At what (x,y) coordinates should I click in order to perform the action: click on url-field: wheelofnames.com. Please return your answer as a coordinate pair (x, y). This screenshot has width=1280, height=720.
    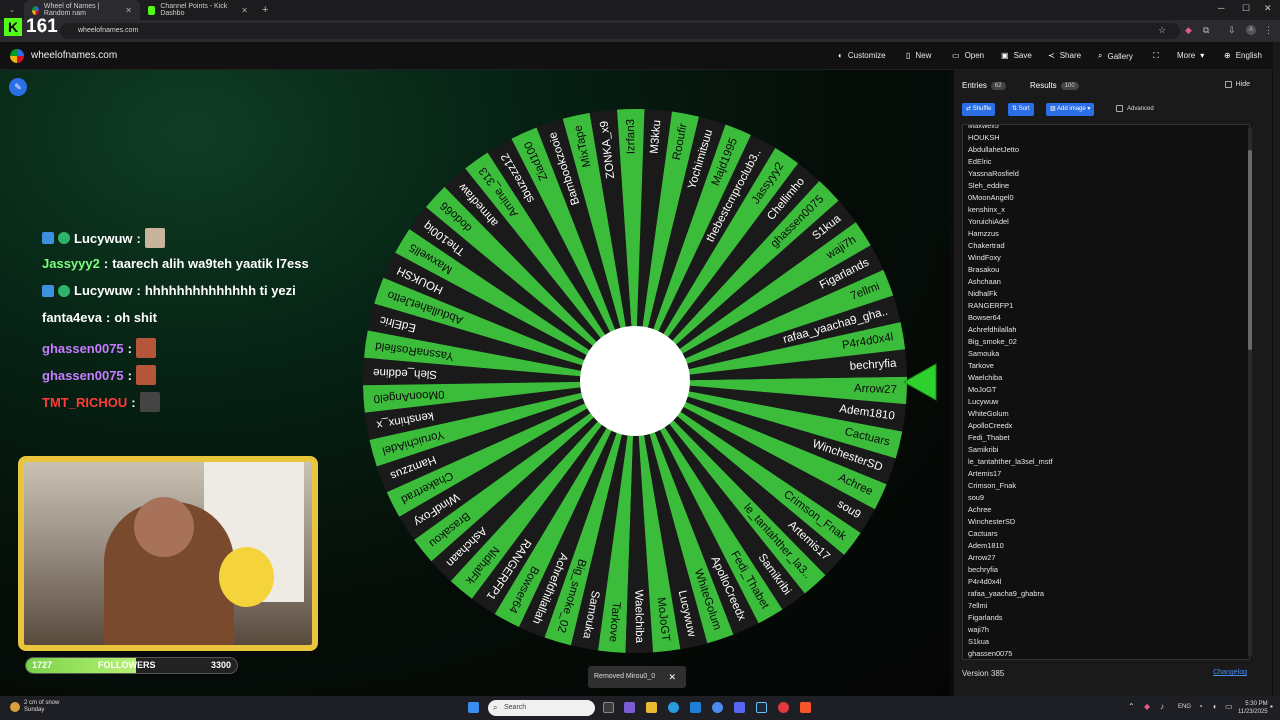
    Looking at the image, I should click on (620, 31).